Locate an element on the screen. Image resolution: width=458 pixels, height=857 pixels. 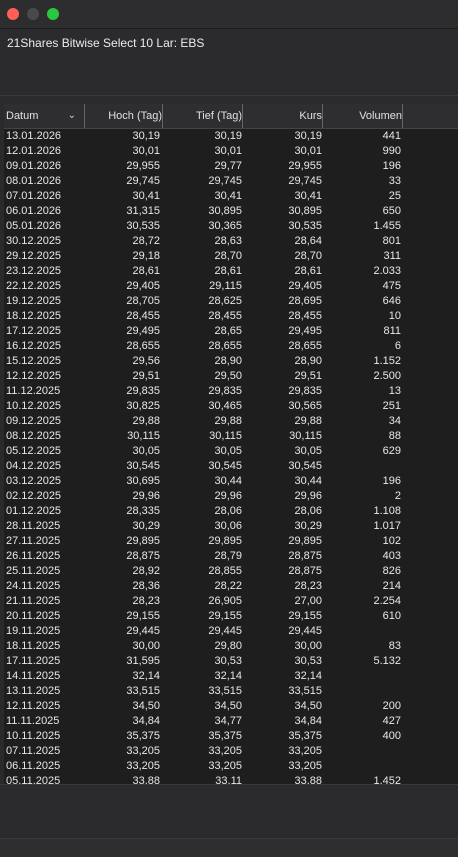
cell-volumen: 2.033 is located at coordinates (387, 271).